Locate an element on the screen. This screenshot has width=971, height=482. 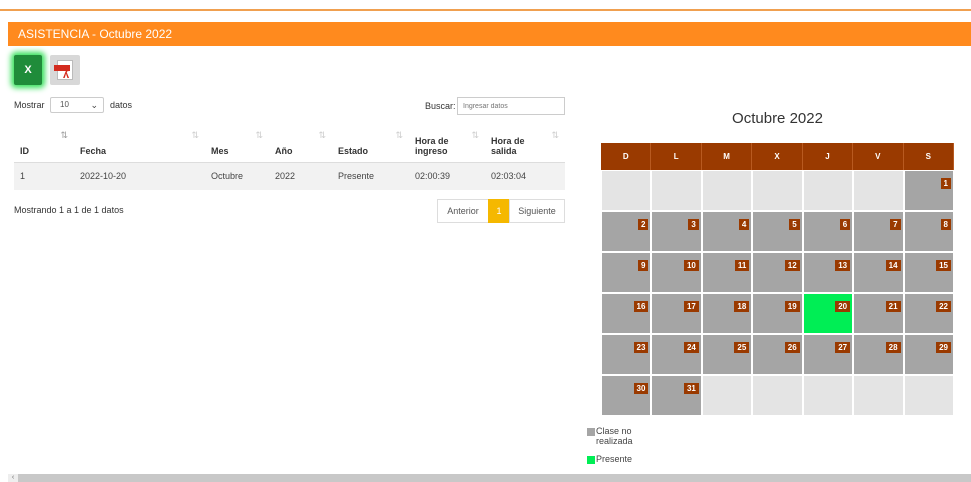
weekday-header: D is located at coordinates (626, 156).